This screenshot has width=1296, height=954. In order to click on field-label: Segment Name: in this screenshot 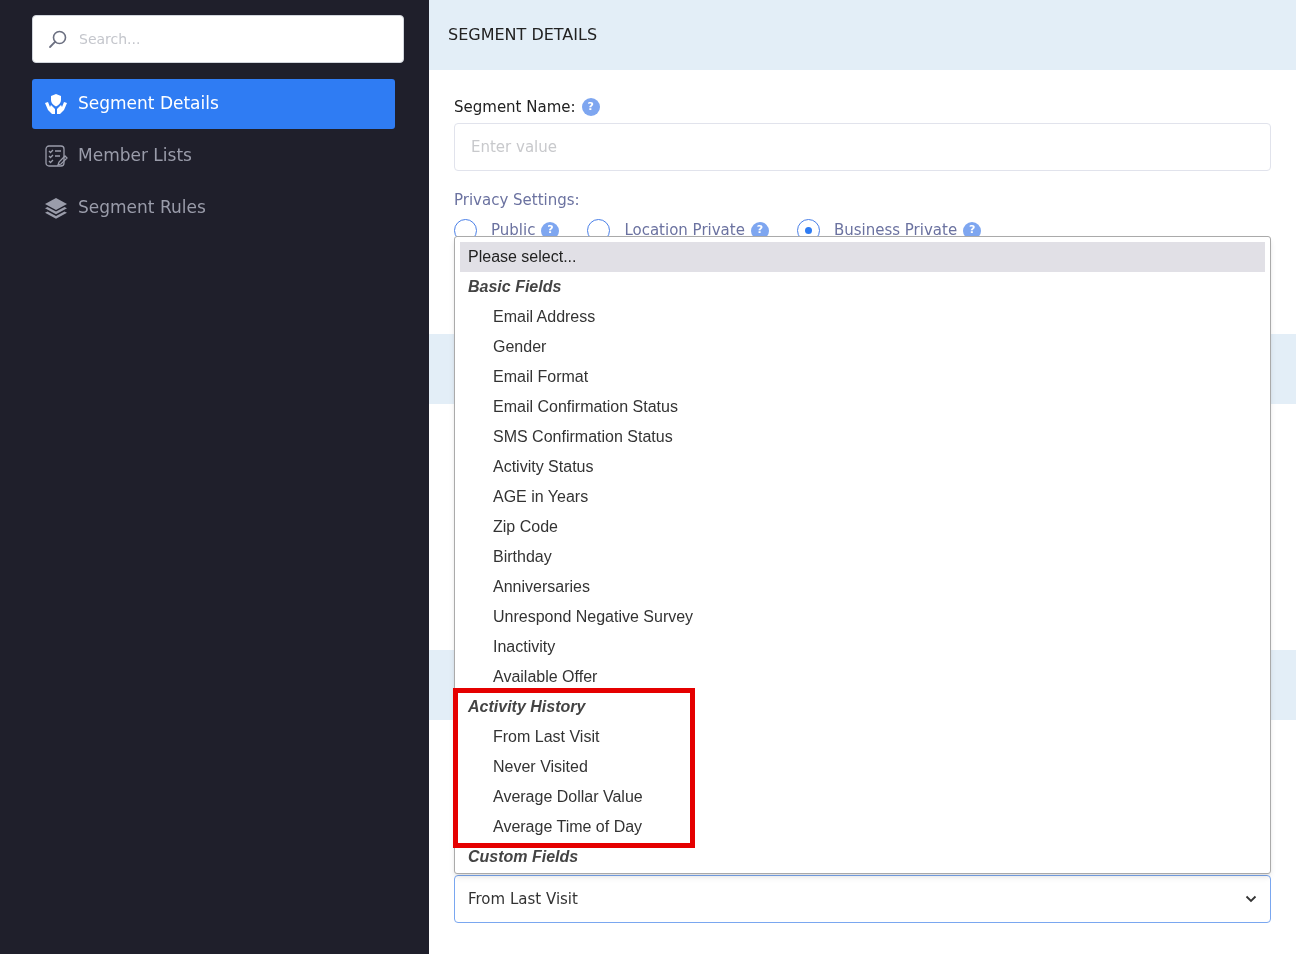, I will do `click(515, 107)`.